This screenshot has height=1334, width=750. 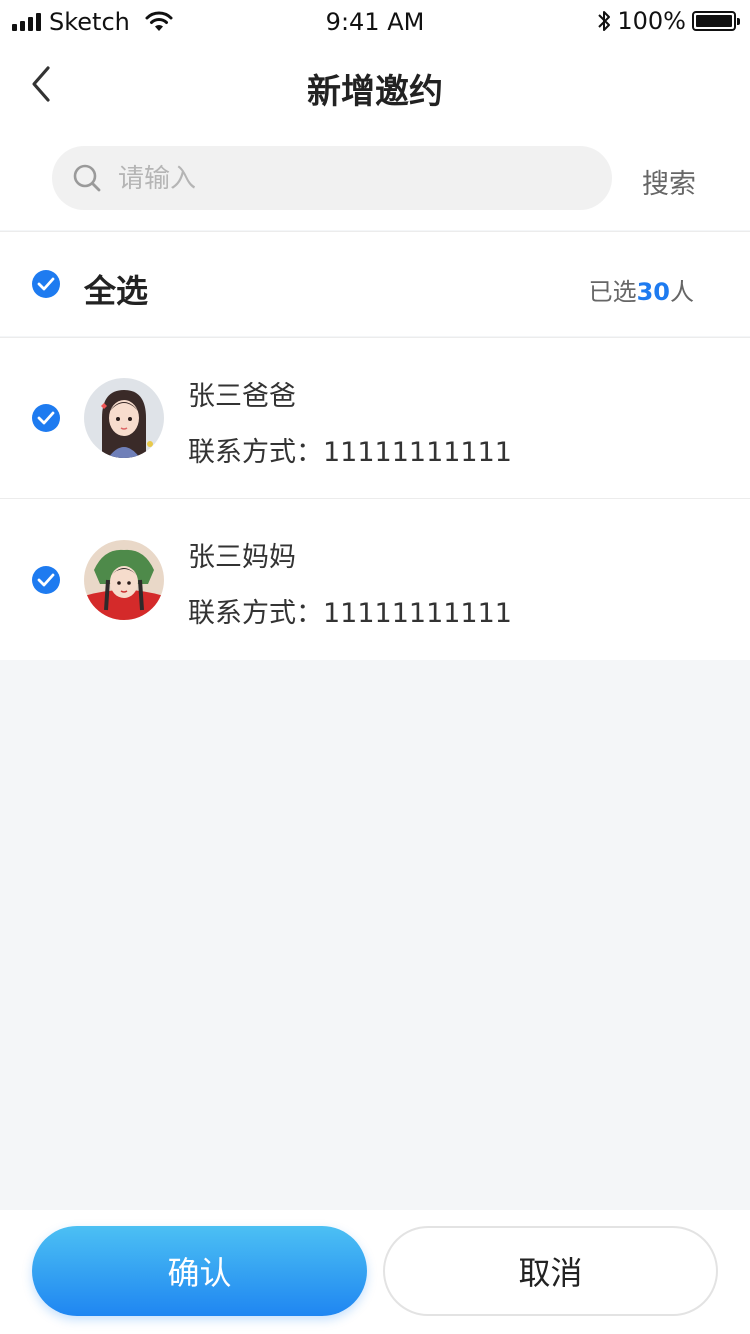 I want to click on cancel-button: 取消, so click(x=550, y=1271).